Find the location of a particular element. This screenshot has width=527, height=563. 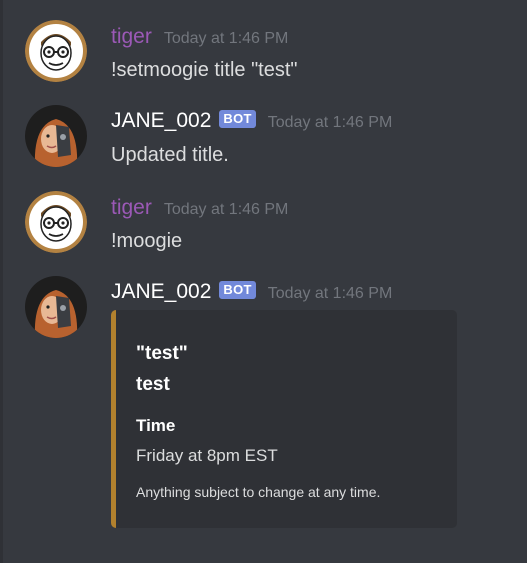

message-text: !setmoogie title "test" is located at coordinates (204, 70).